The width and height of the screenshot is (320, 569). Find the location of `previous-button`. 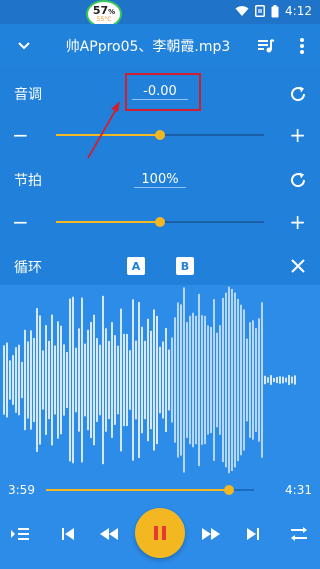

previous-button is located at coordinates (68, 534).